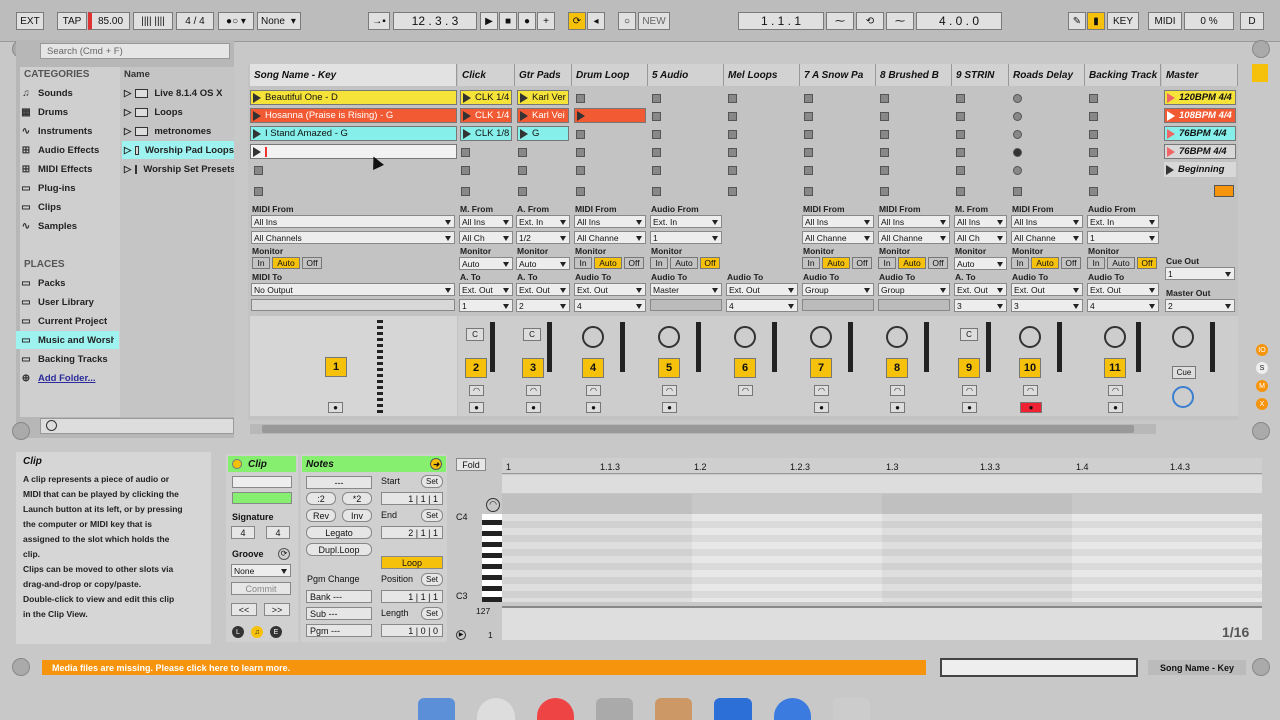 The width and height of the screenshot is (1280, 720). Describe the element at coordinates (339, 532) in the screenshot. I see `legato-button: Legato` at that location.